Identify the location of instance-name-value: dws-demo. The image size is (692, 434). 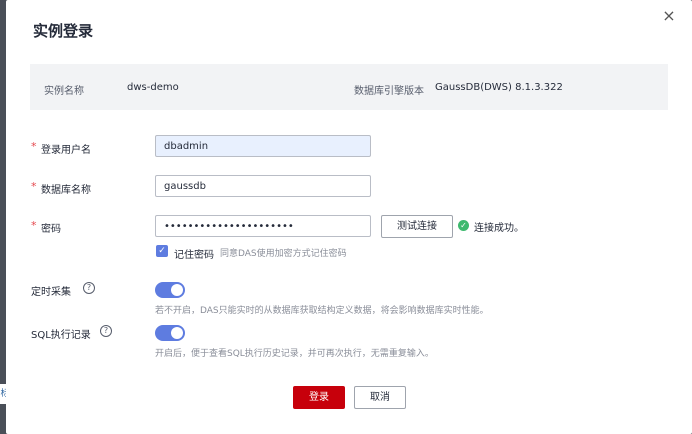
(153, 87).